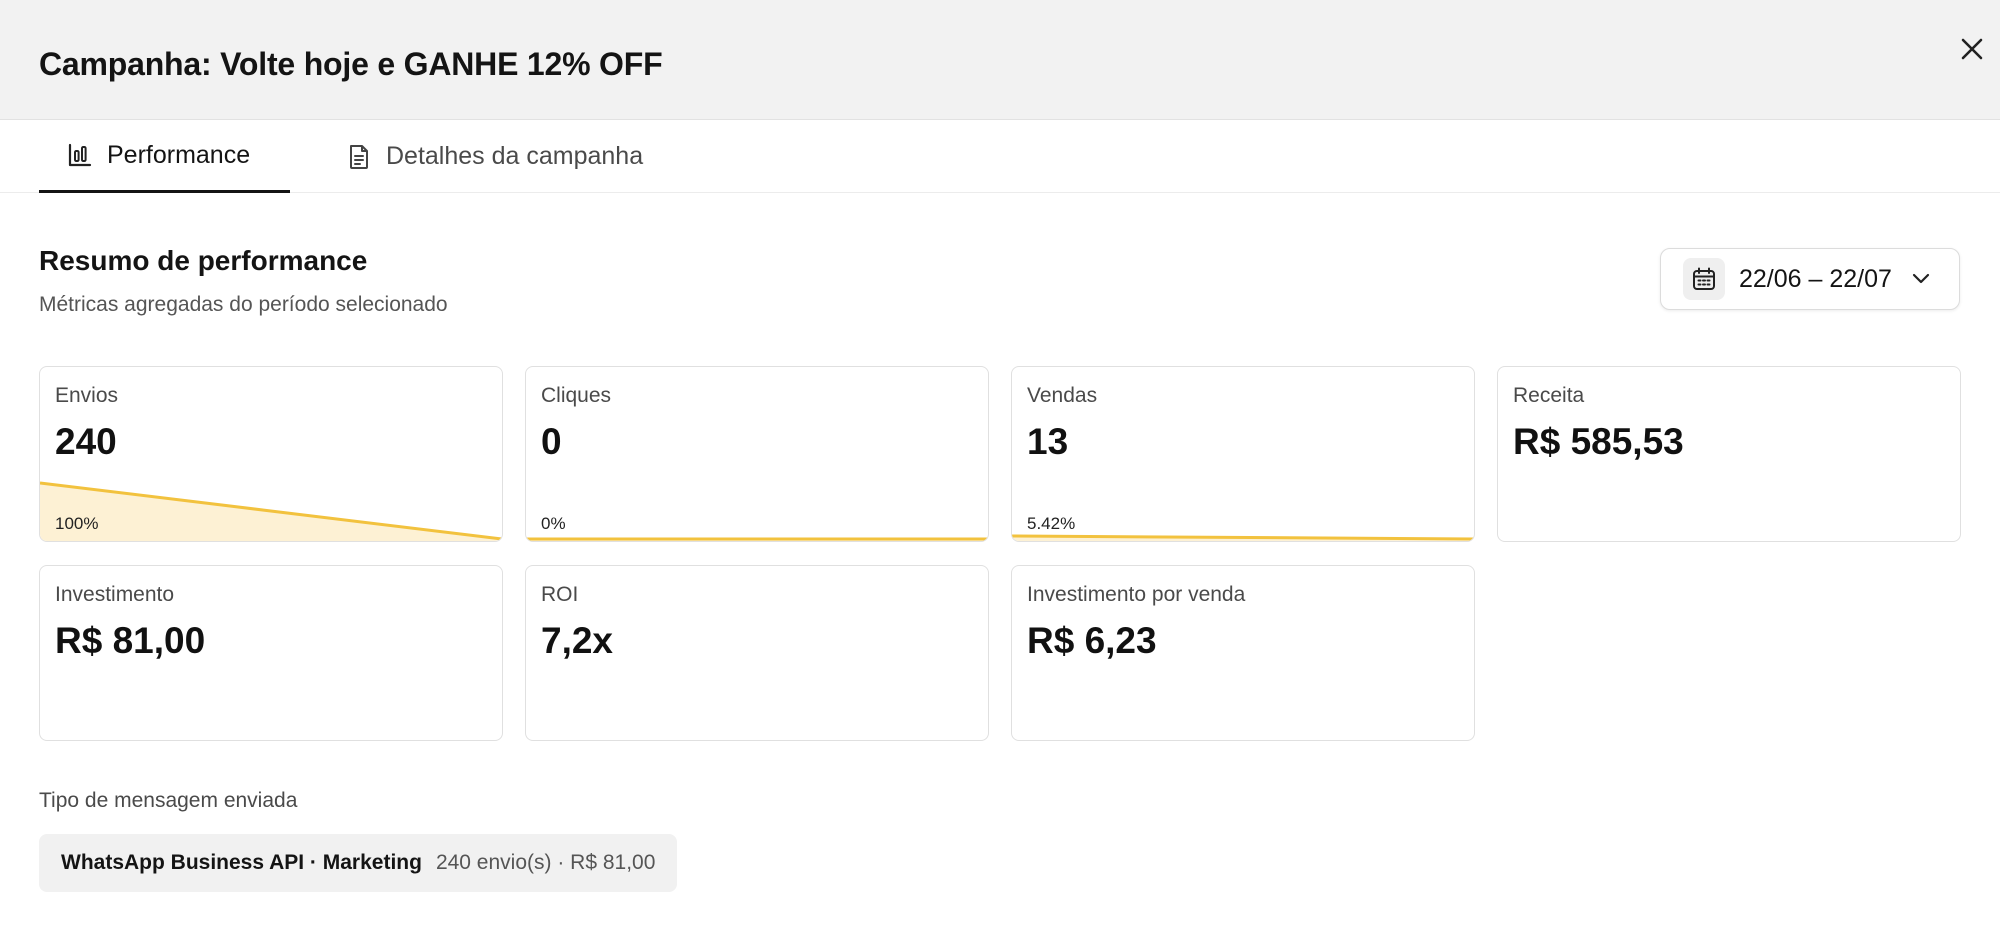 The image size is (2000, 930). Describe the element at coordinates (271, 454) in the screenshot. I see `metric-card-envios: Envios 240 100%` at that location.